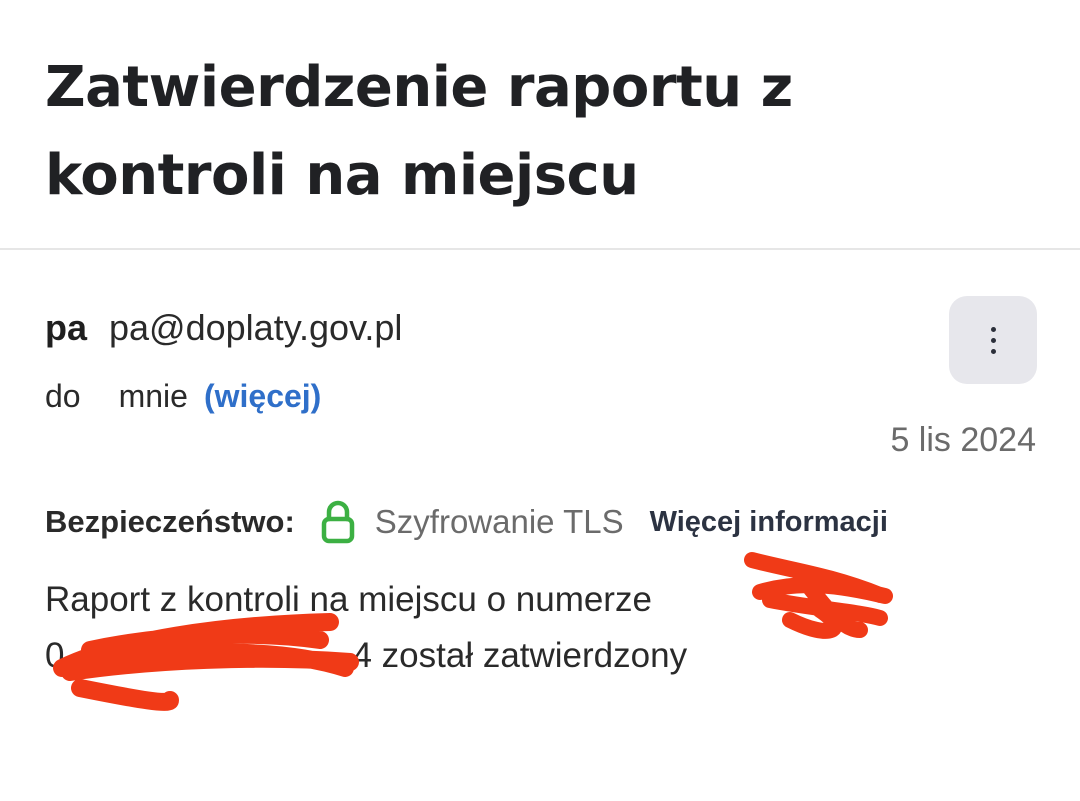  I want to click on recipient-name: mnie, so click(153, 396).